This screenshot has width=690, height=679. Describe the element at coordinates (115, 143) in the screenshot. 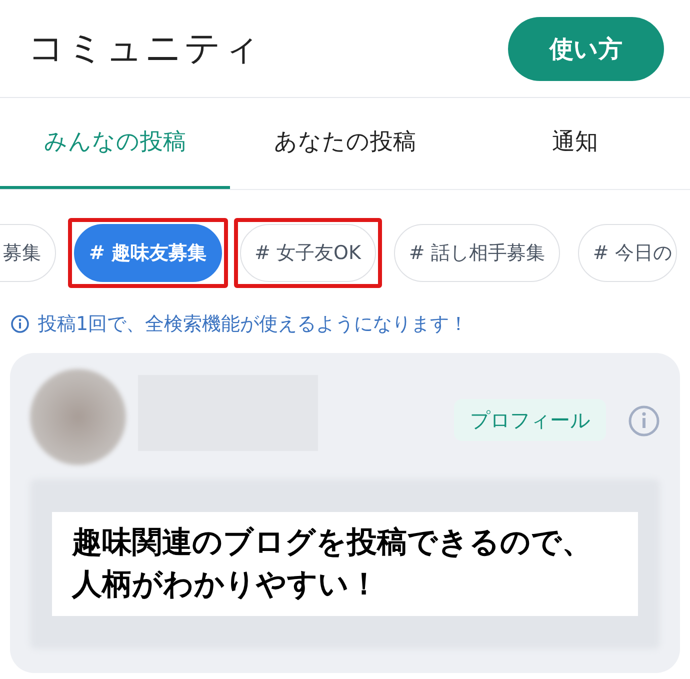

I see `tab: みんなの投稿` at that location.